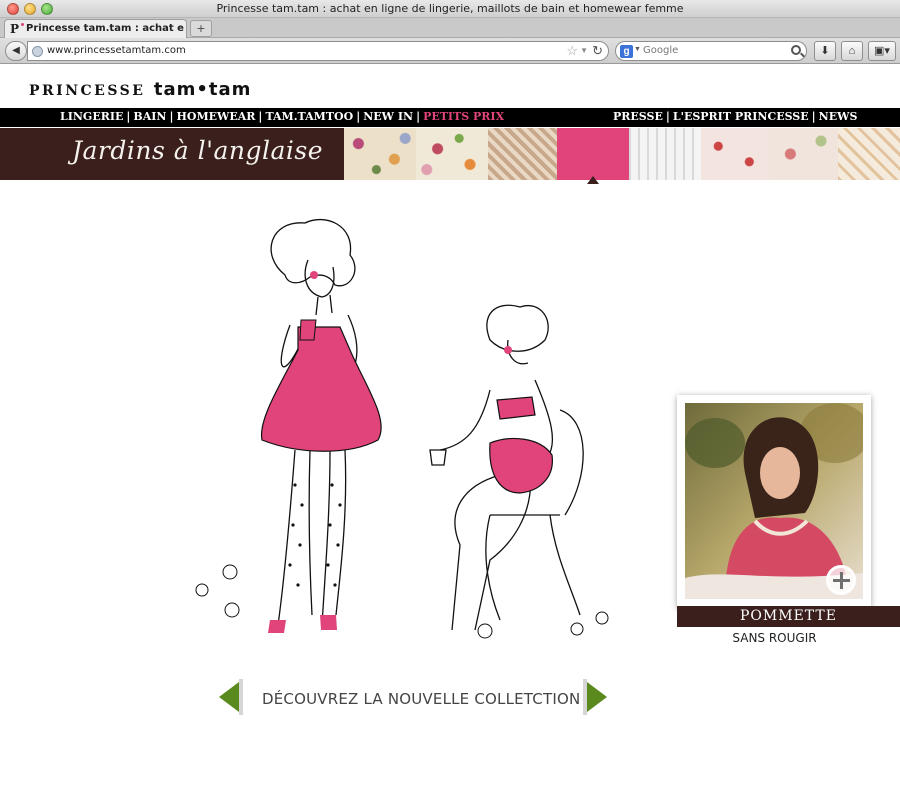 The width and height of the screenshot is (900, 800). What do you see at coordinates (741, 116) in the screenshot?
I see `nav-item-esprit-princesse: L'ESPRIT PRINCESSE` at bounding box center [741, 116].